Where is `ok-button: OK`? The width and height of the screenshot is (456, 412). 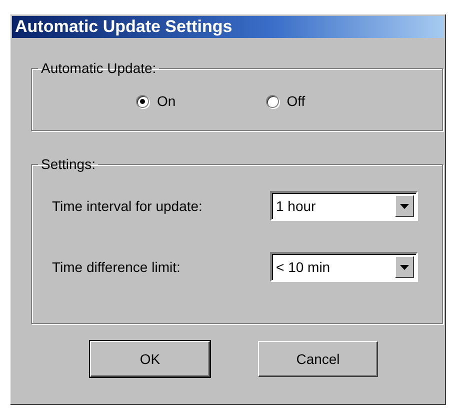
ok-button: OK is located at coordinates (150, 359).